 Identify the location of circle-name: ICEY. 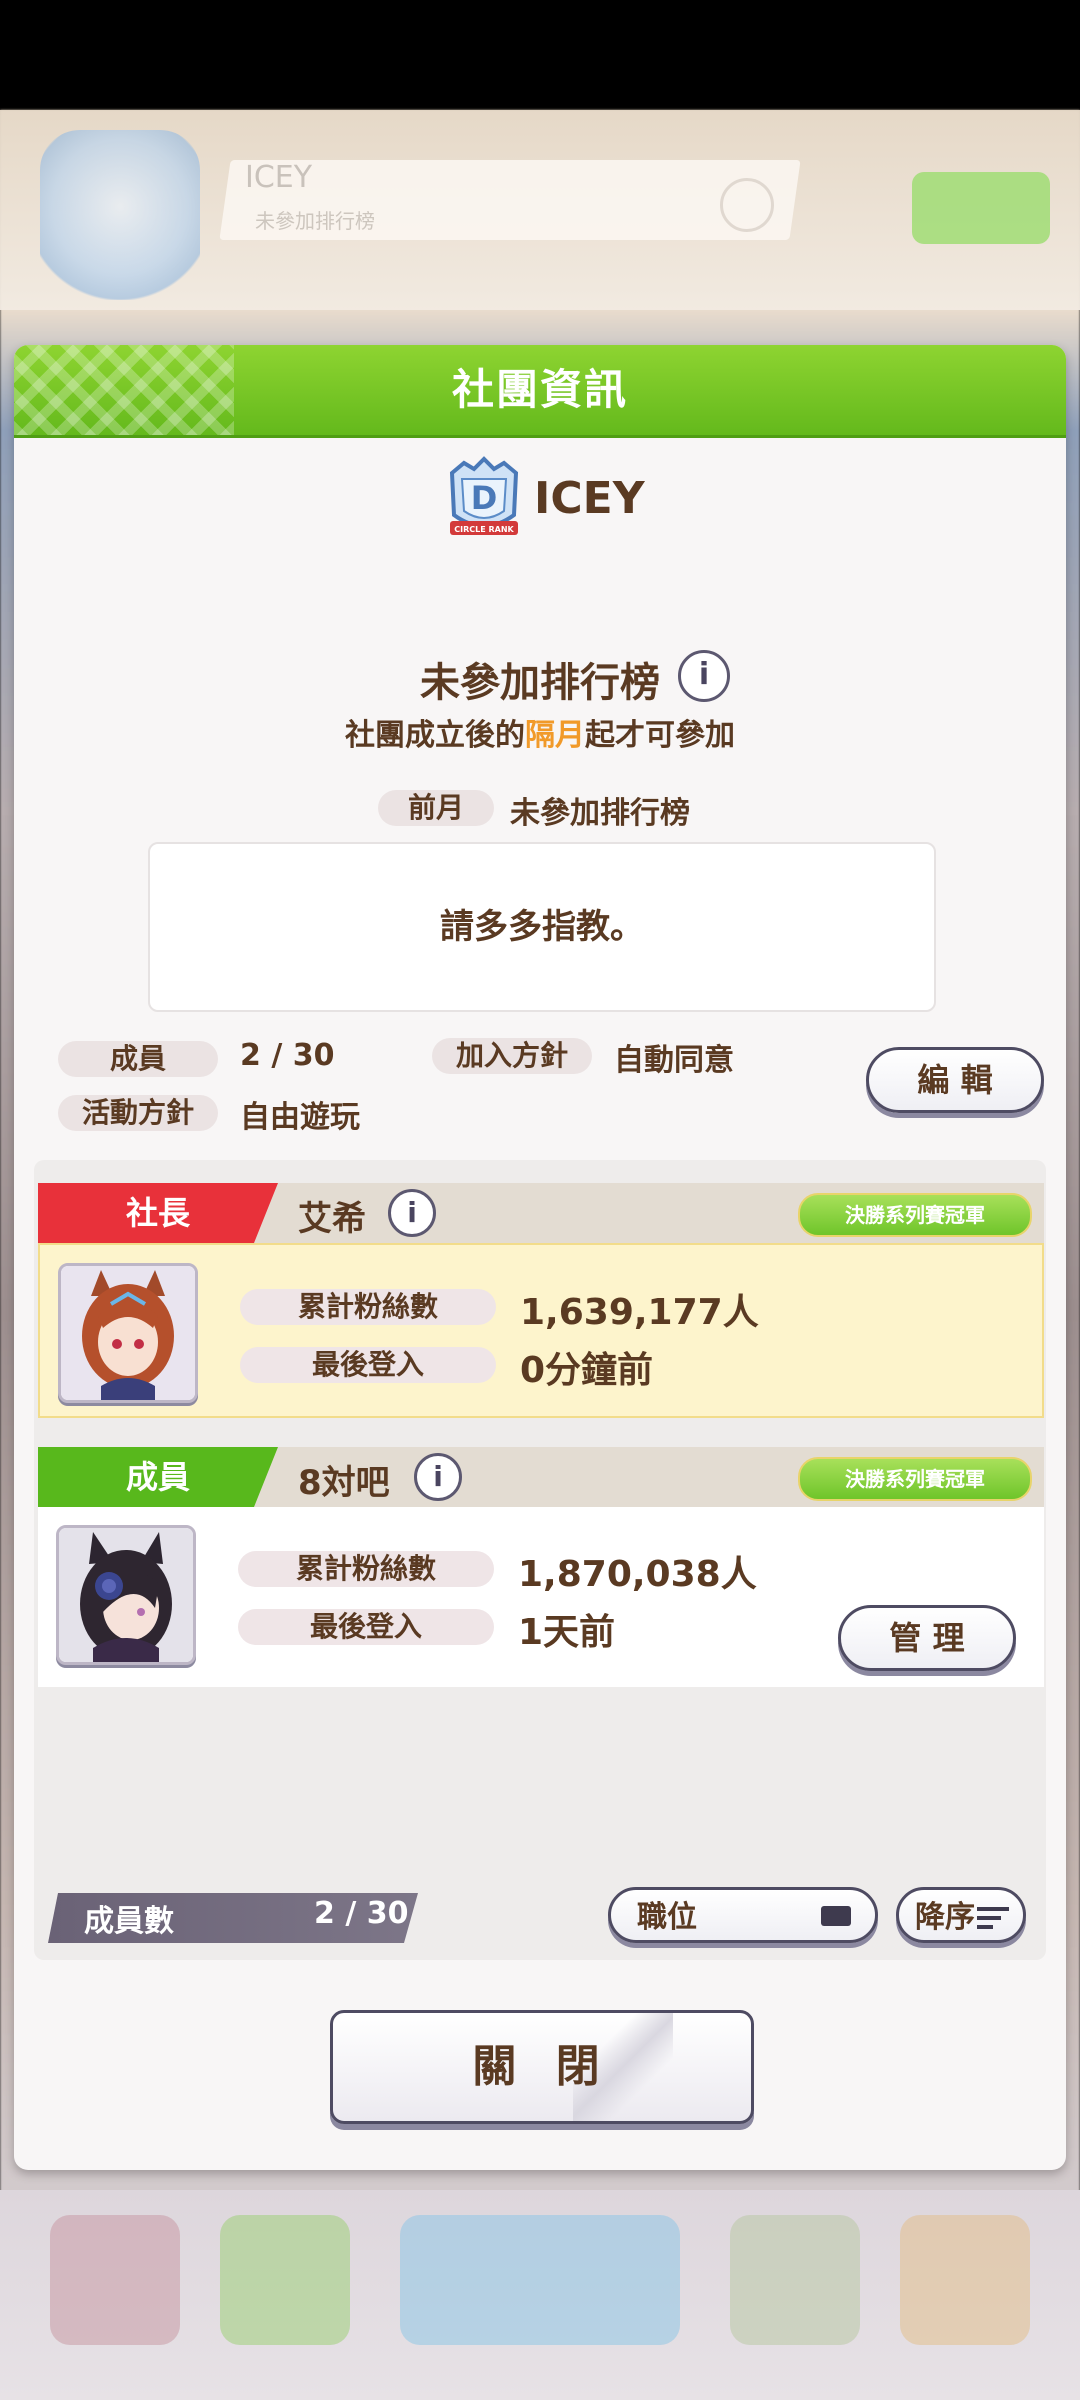
(589, 498).